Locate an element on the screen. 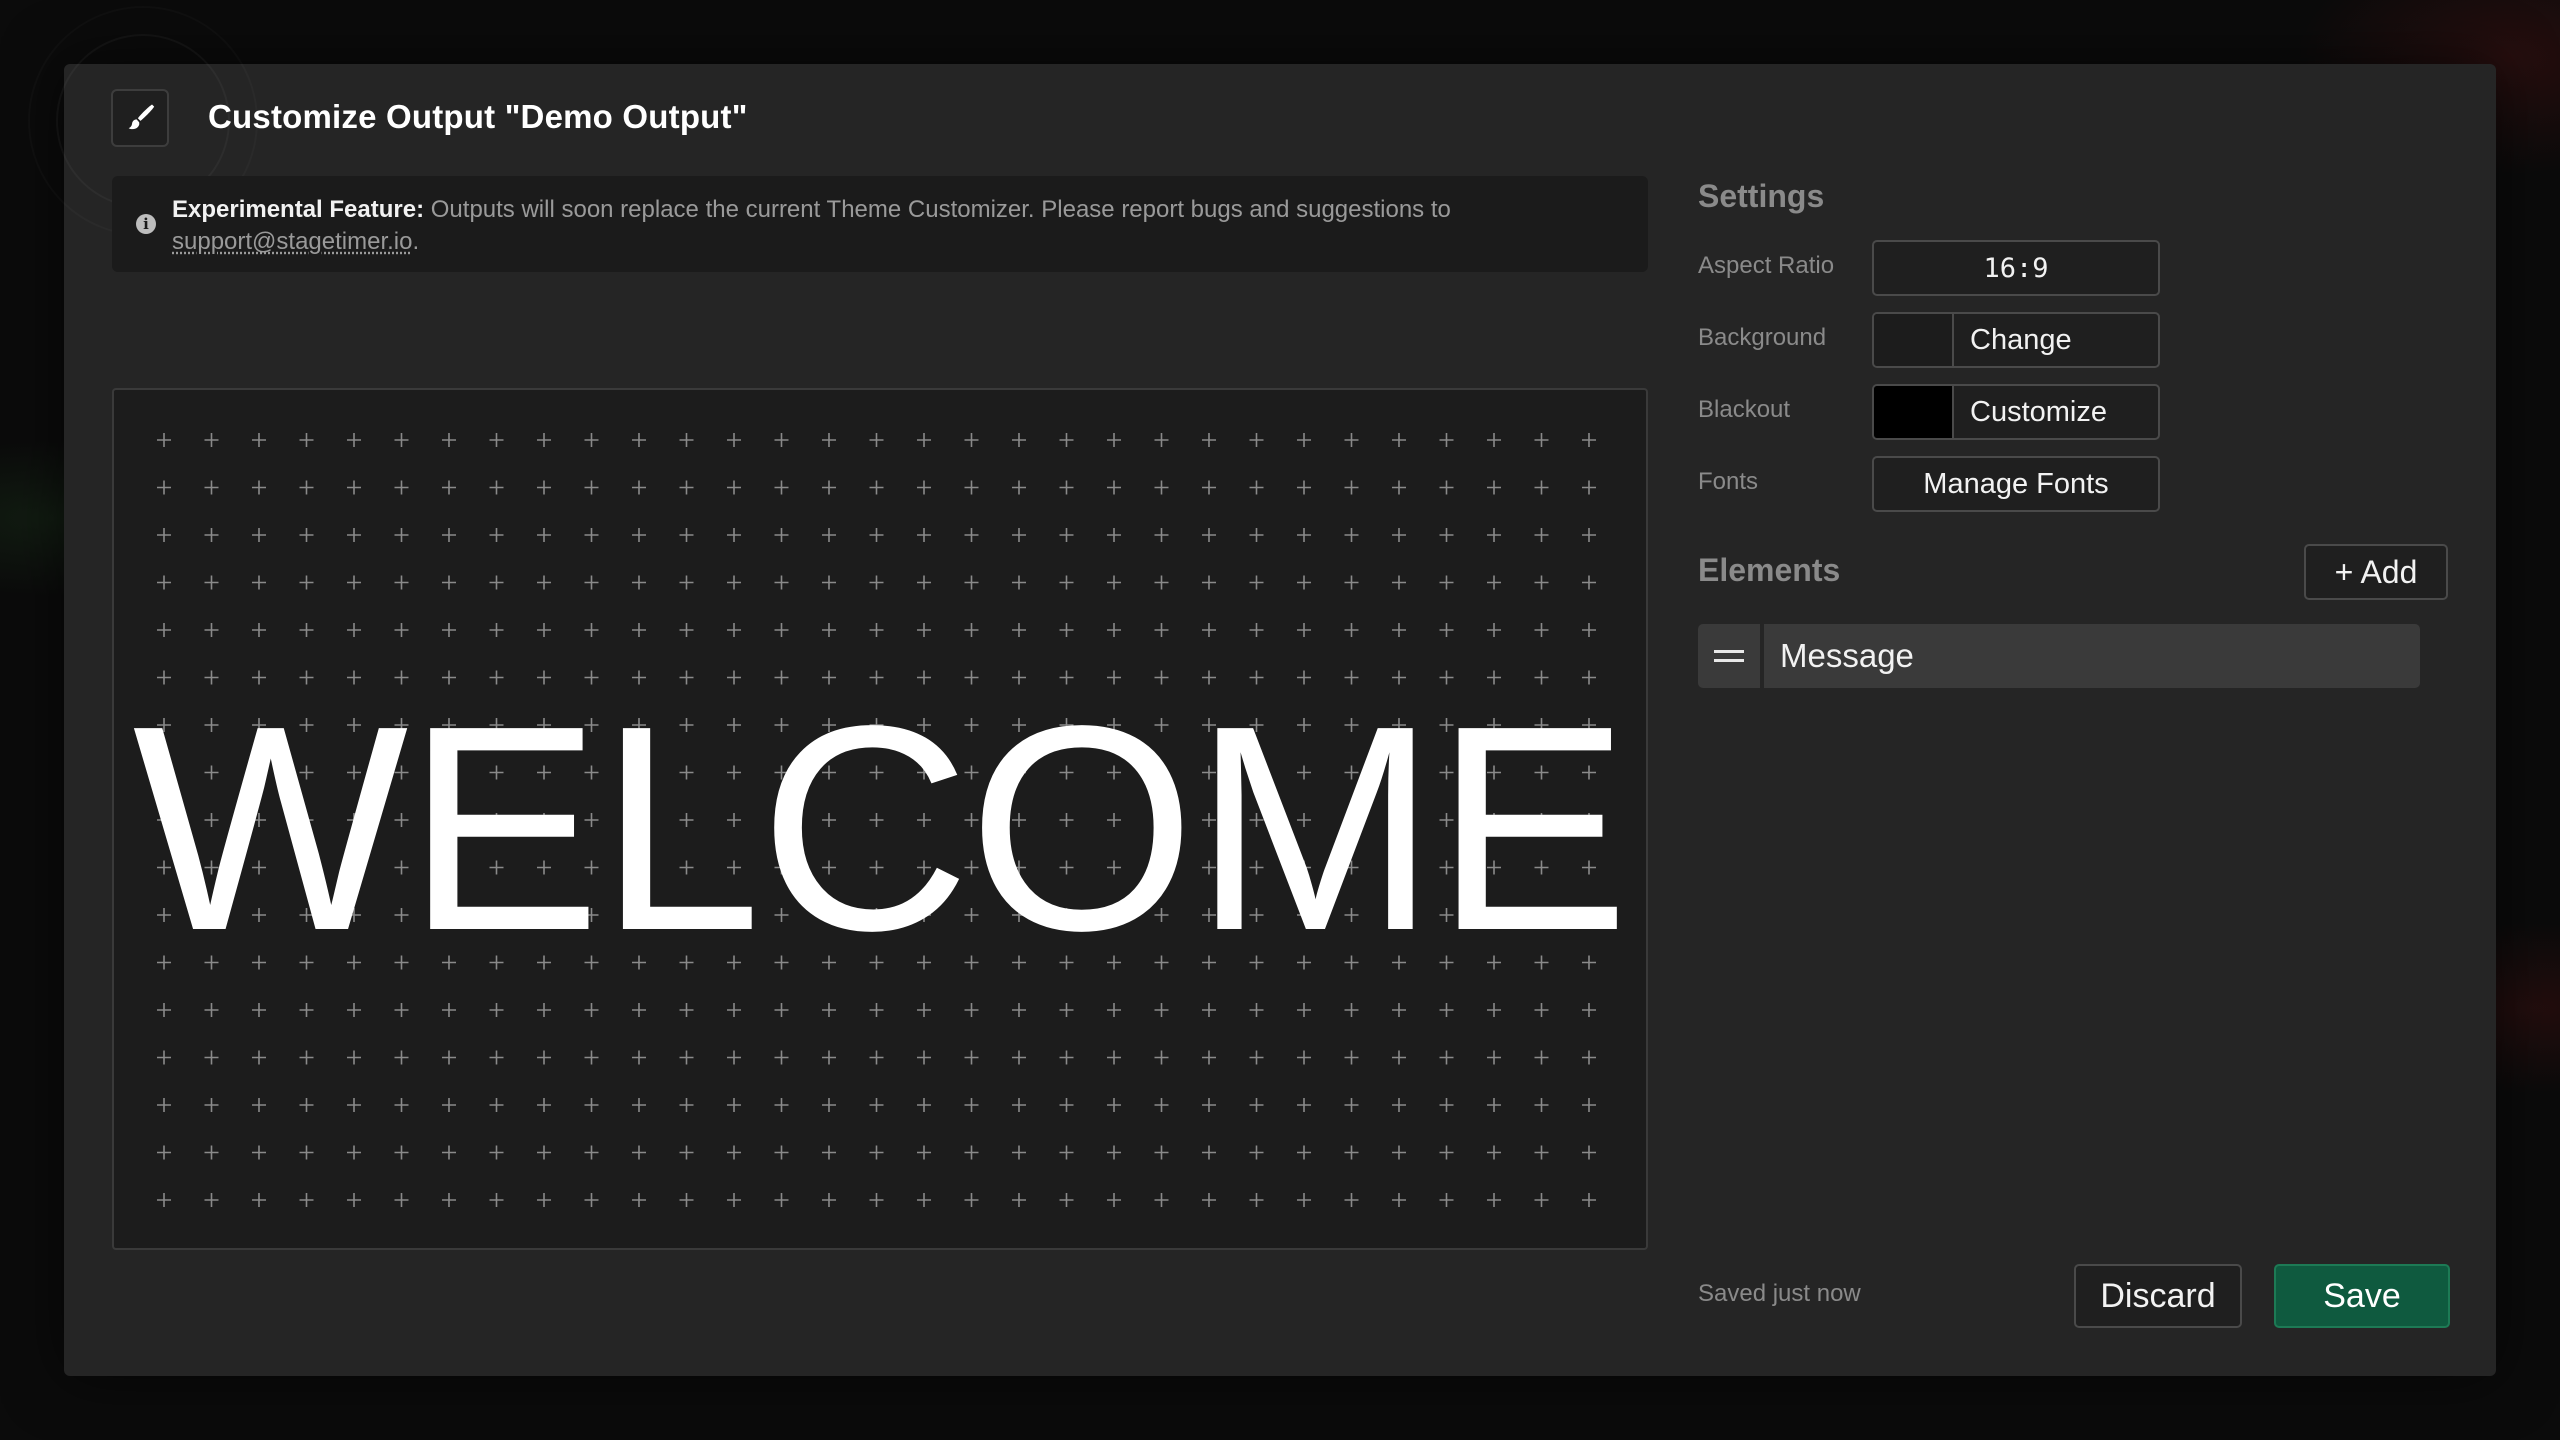  settings-heading: Settings is located at coordinates (1761, 196).